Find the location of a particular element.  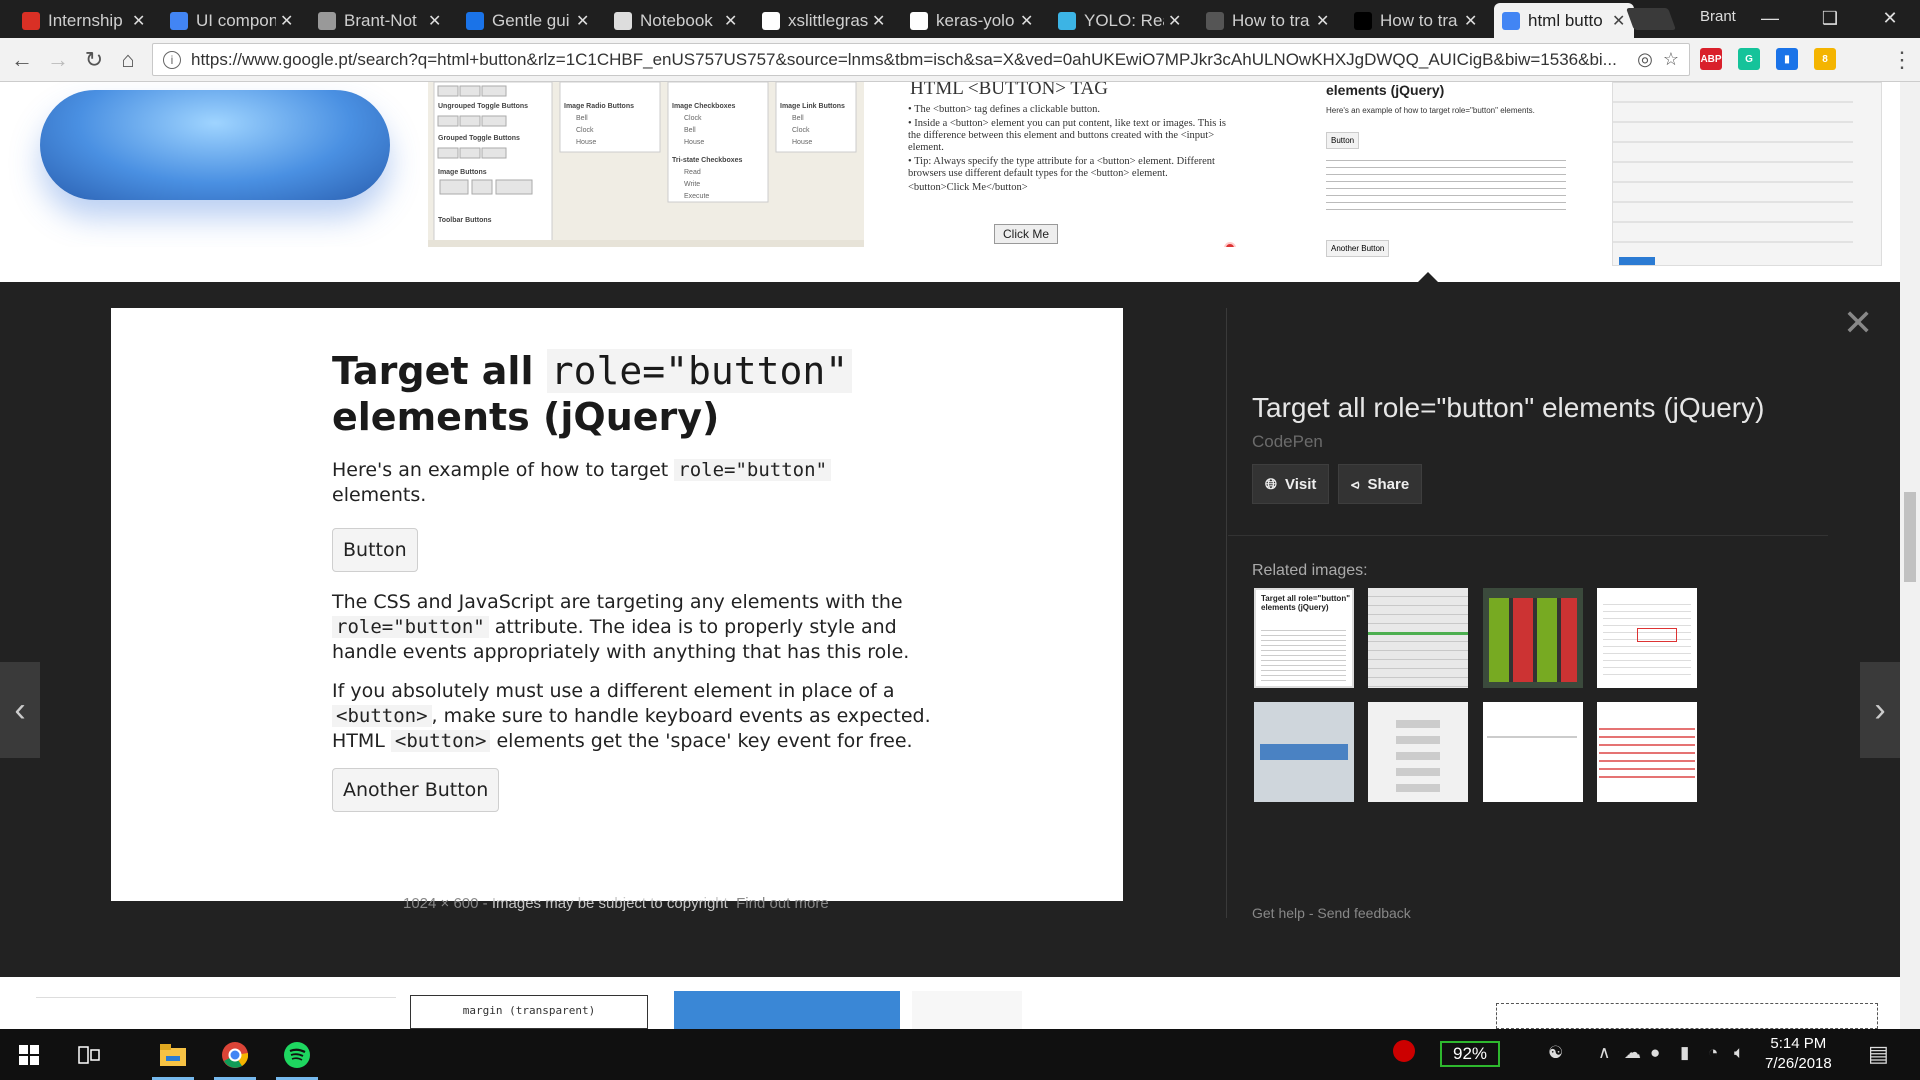

battery-indicator: 92% is located at coordinates (1470, 1054).